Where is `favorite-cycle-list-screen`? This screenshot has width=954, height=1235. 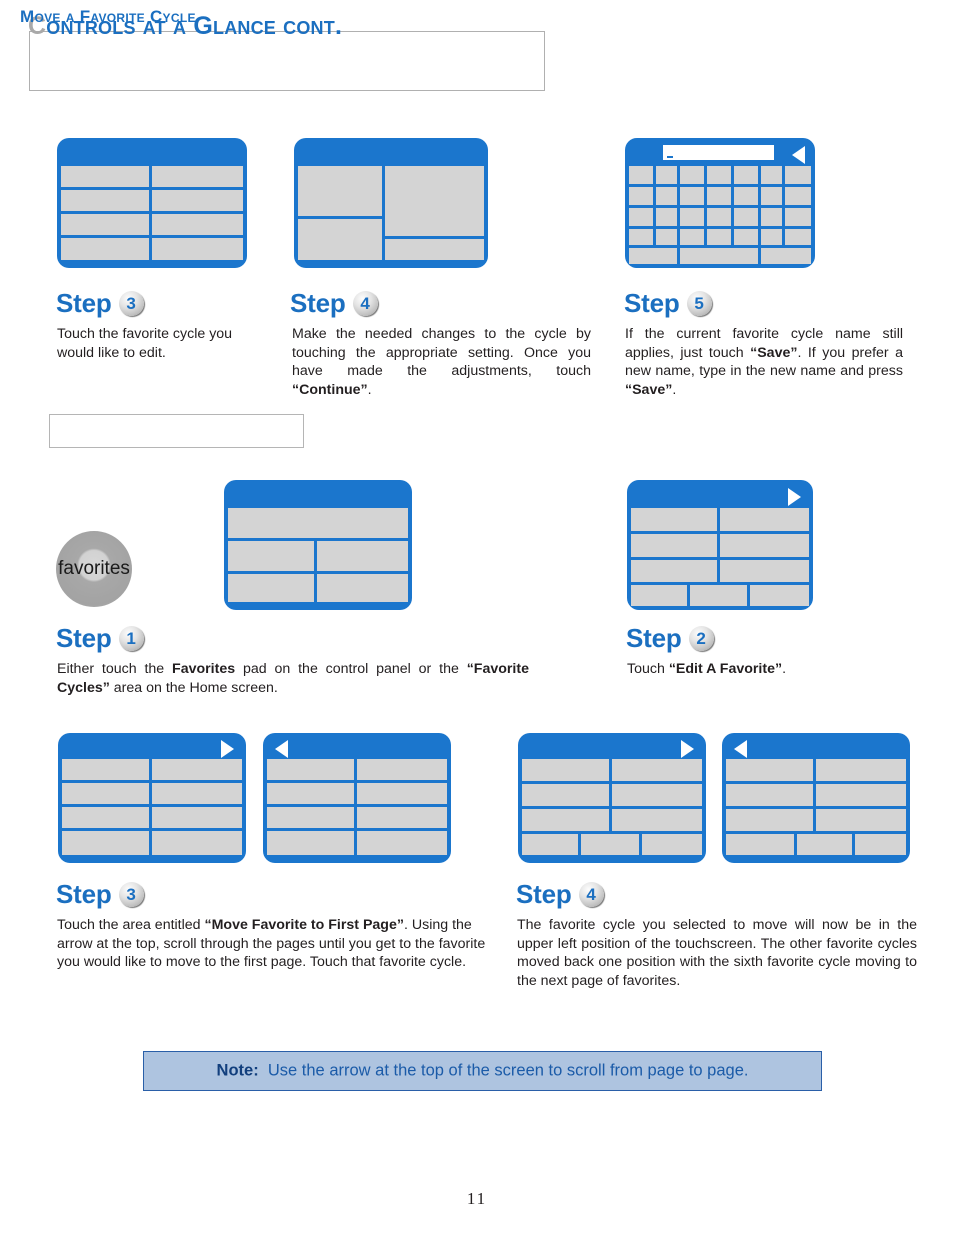
favorite-cycle-list-screen is located at coordinates (152, 203).